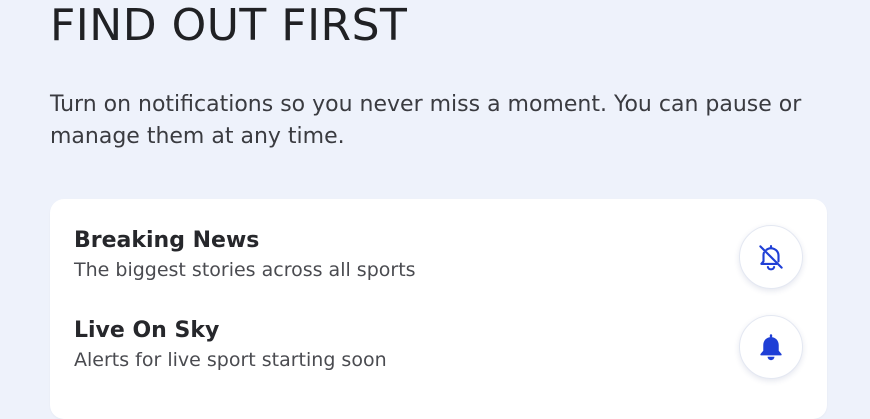 The height and width of the screenshot is (419, 870). Describe the element at coordinates (230, 360) in the screenshot. I see `notification-description: Alerts for live sport starting soon` at that location.